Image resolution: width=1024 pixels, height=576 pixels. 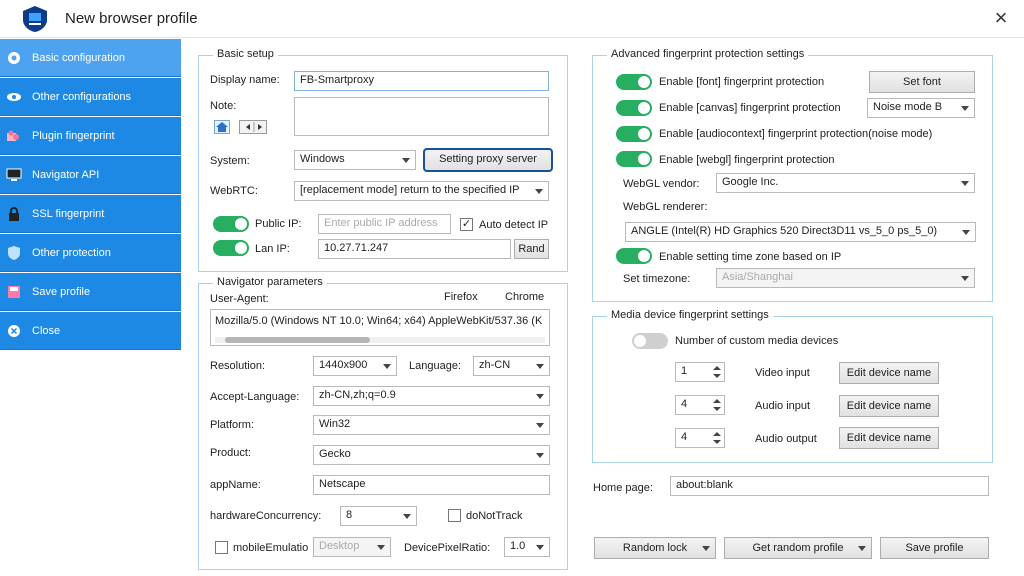 What do you see at coordinates (335, 424) in the screenshot?
I see `platform-value: Win32` at bounding box center [335, 424].